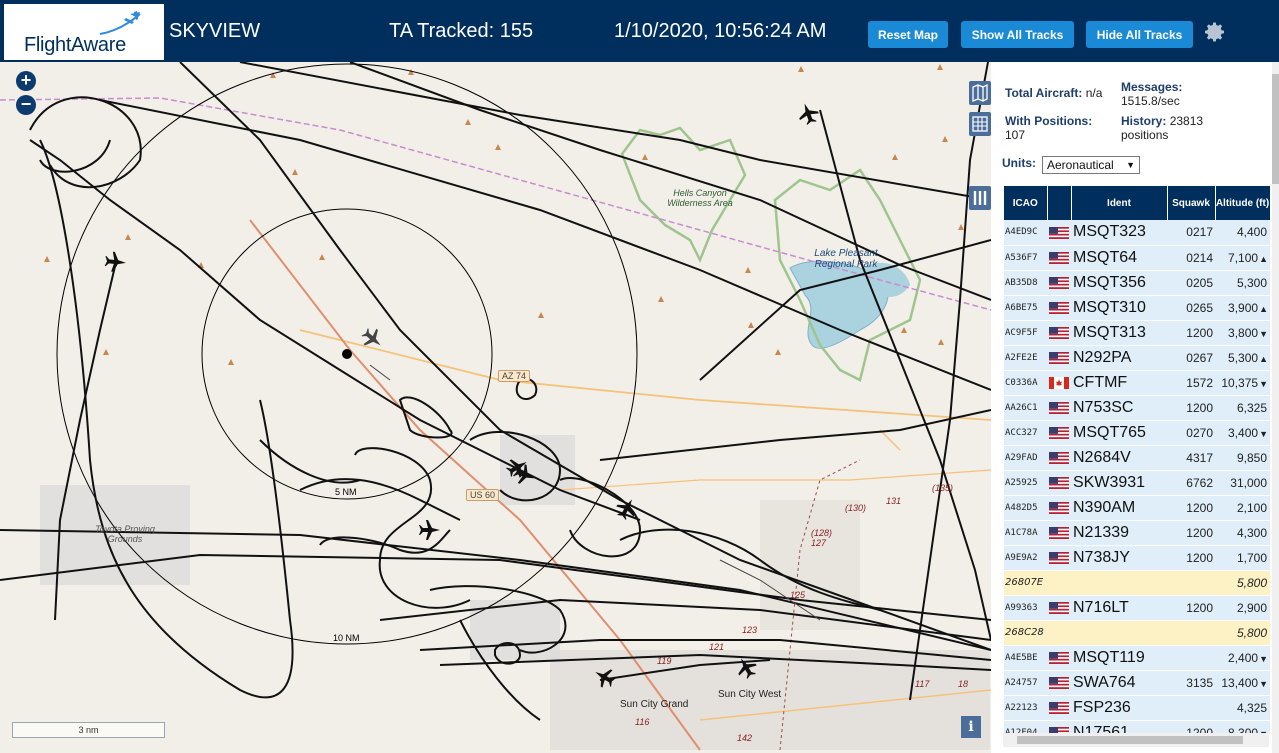  What do you see at coordinates (1137, 533) in the screenshot?
I see `table-row: A1C78A N21339 1200 4,300` at bounding box center [1137, 533].